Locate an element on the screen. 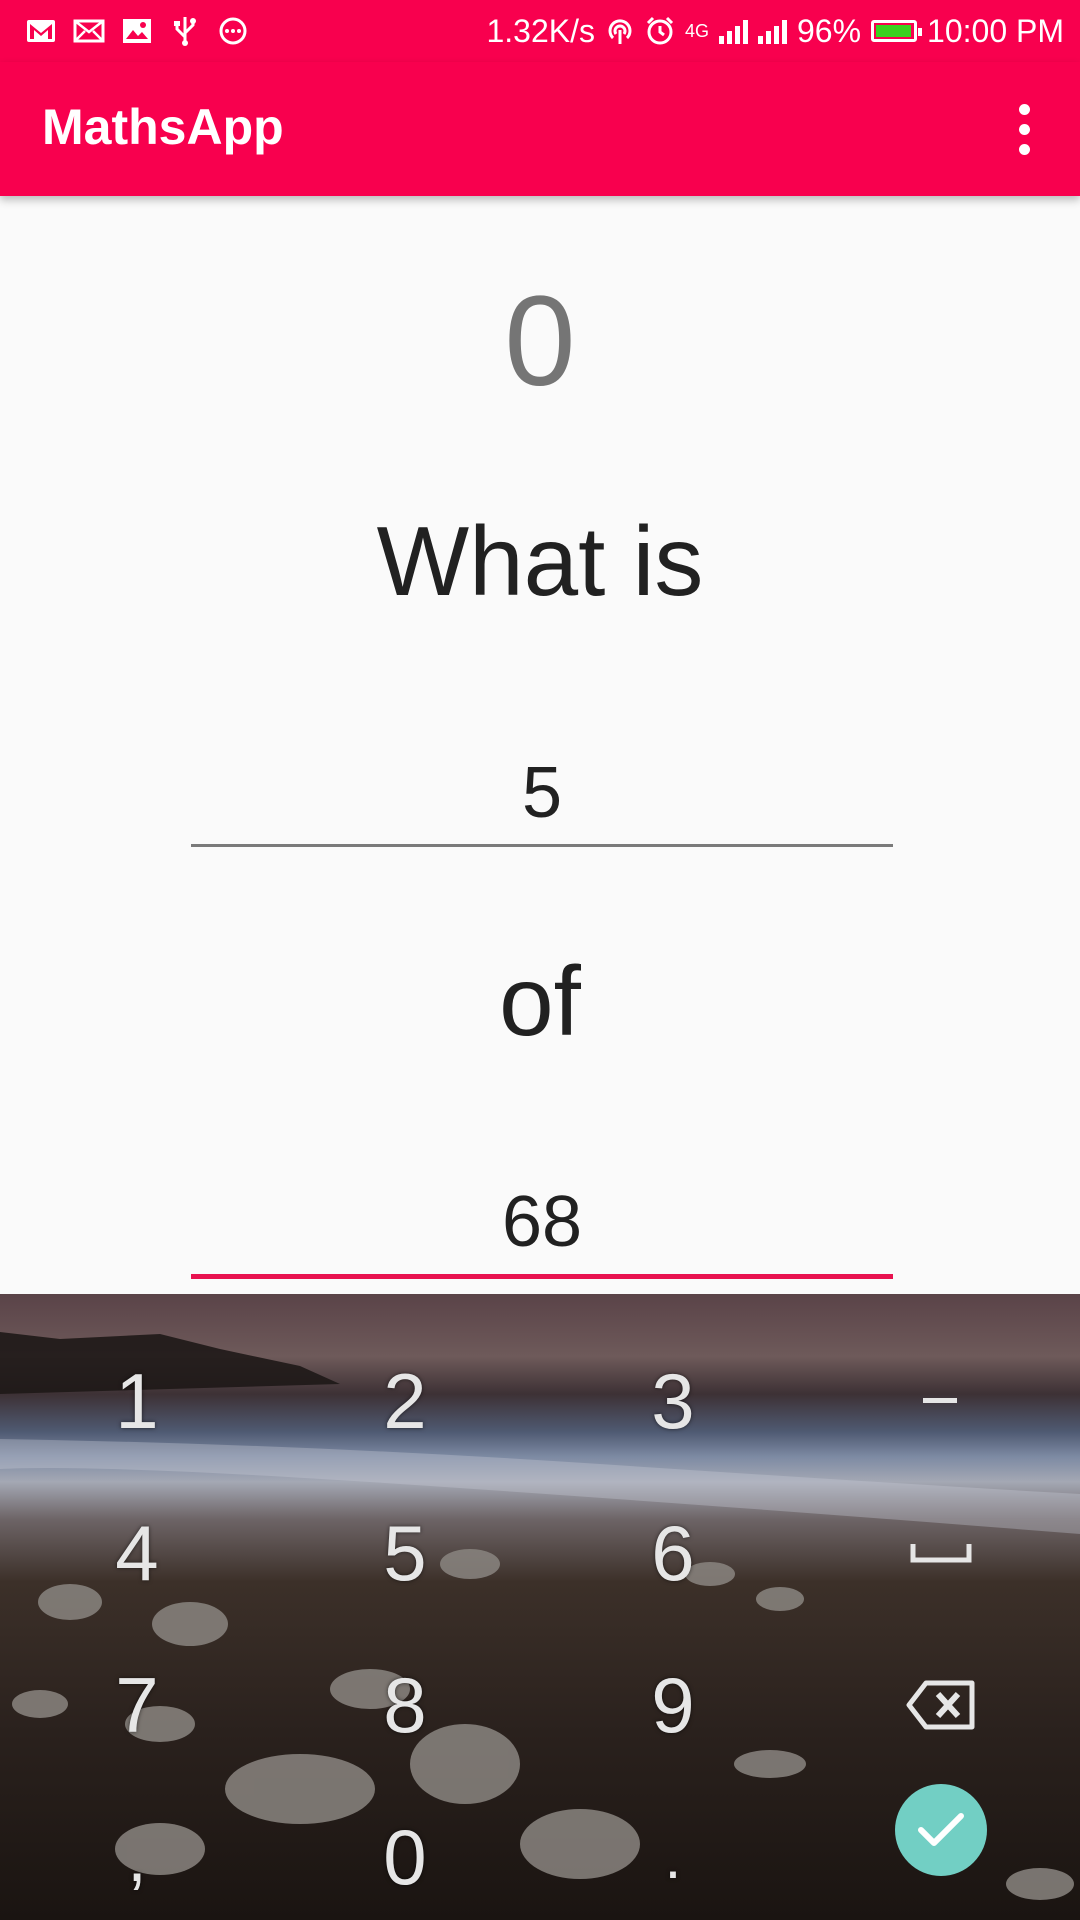  question-label: What is is located at coordinates (540, 561).